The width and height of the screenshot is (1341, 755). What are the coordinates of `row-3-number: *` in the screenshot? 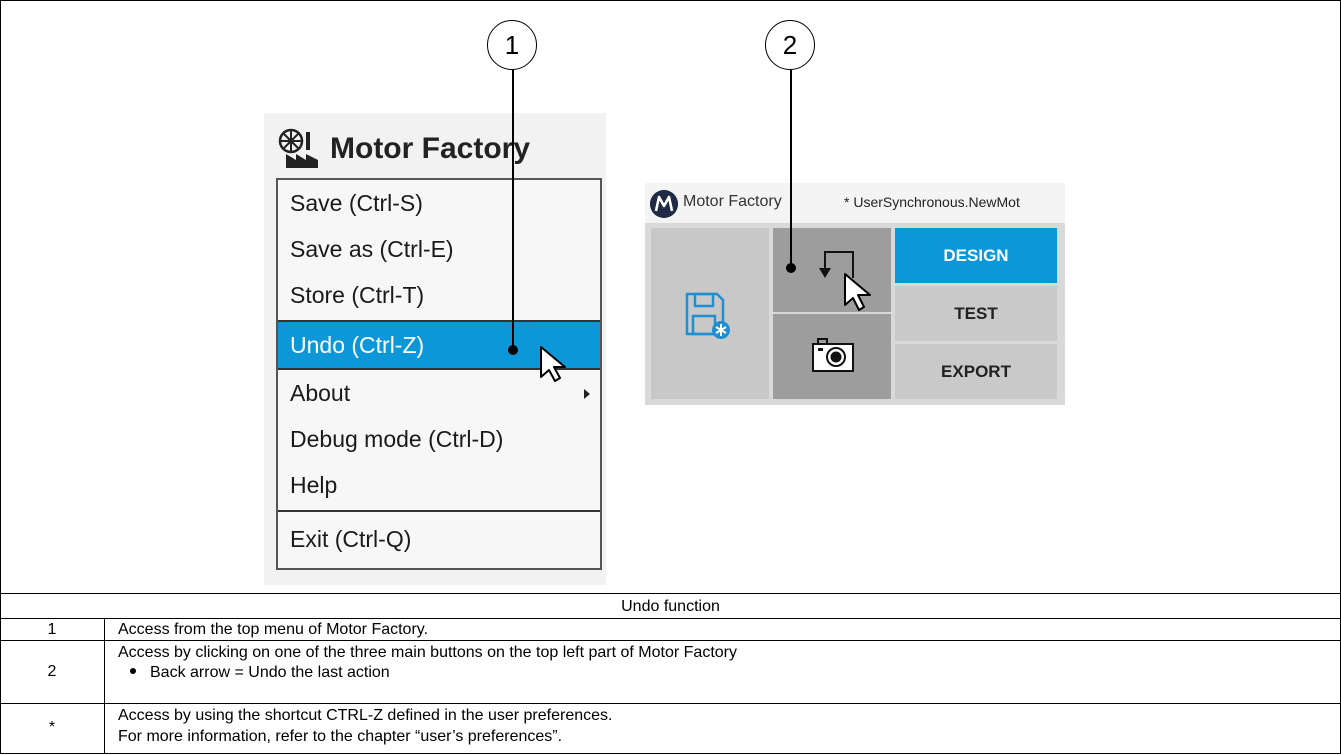 It's located at (52, 727).